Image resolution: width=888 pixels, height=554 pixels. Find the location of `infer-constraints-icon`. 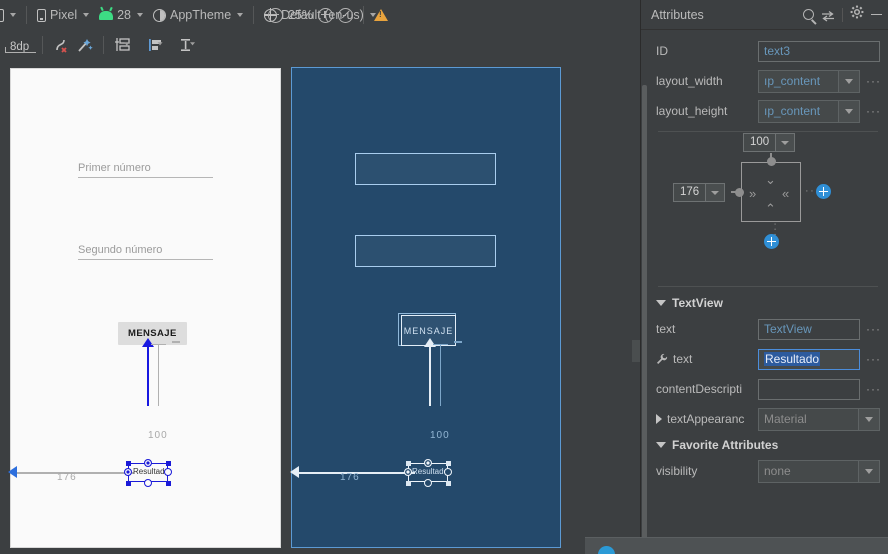

infer-constraints-icon is located at coordinates (85, 45).